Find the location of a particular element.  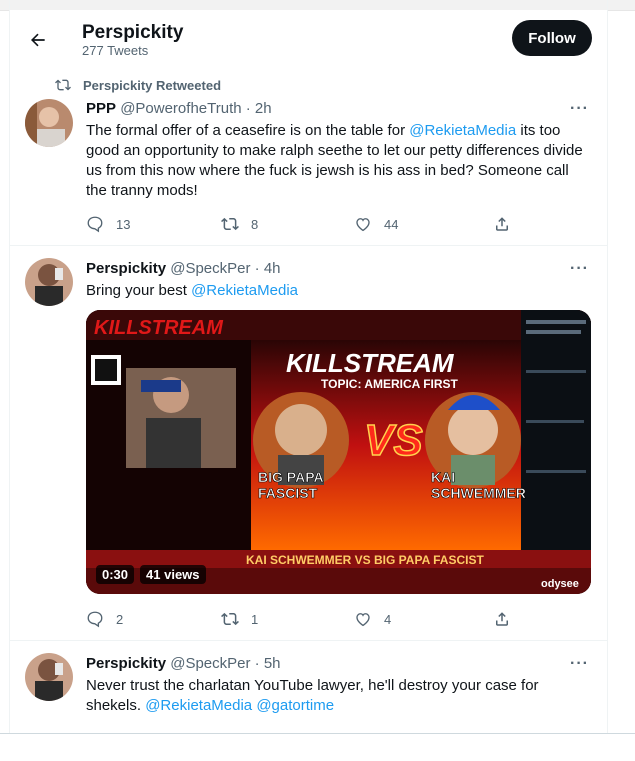

tweet-time: · 2h is located at coordinates (259, 108).